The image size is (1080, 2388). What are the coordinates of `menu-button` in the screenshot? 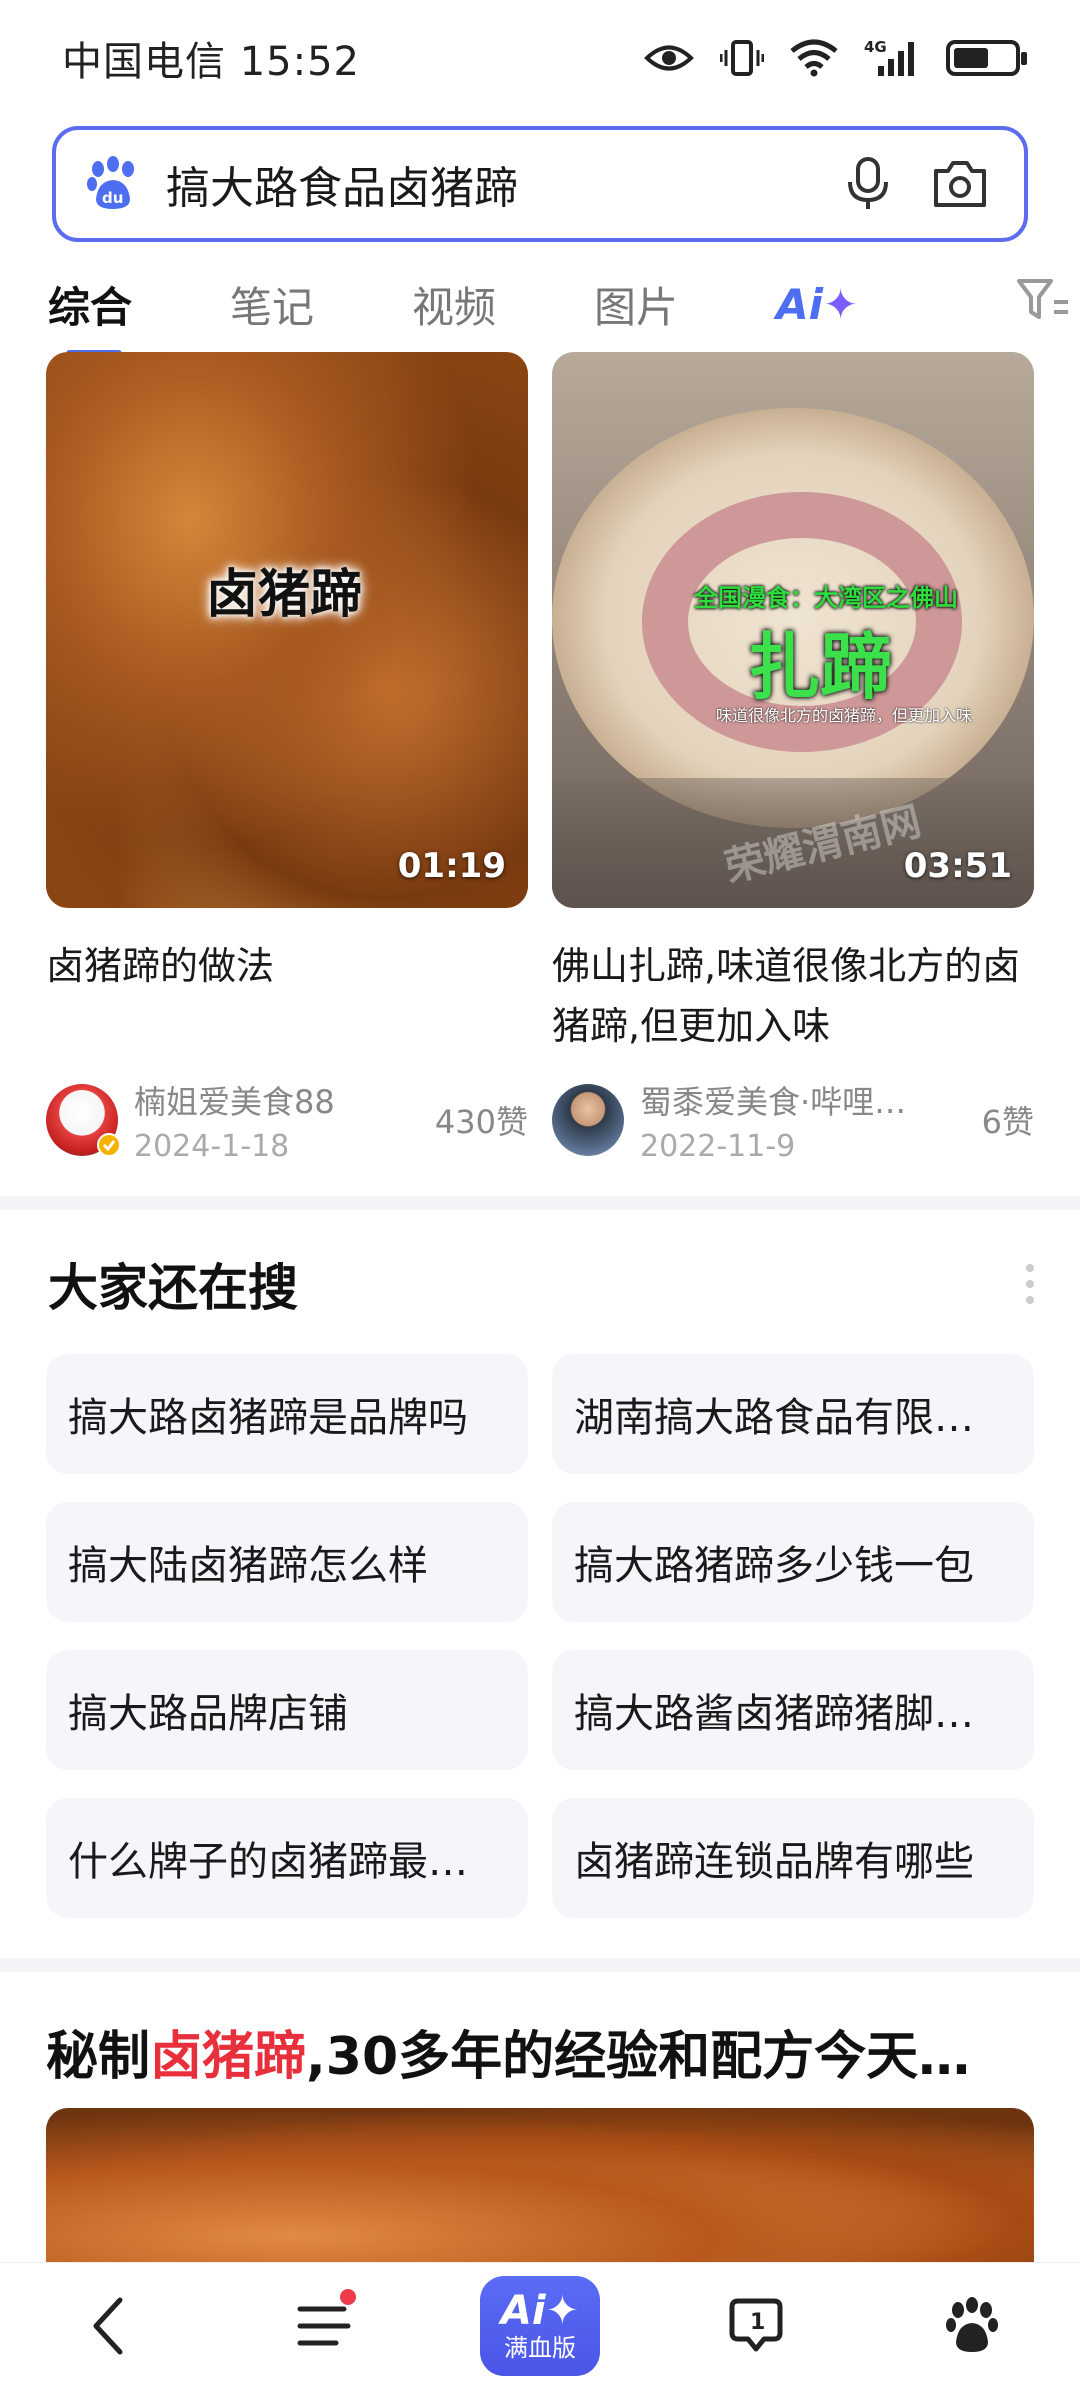 It's located at (324, 2326).